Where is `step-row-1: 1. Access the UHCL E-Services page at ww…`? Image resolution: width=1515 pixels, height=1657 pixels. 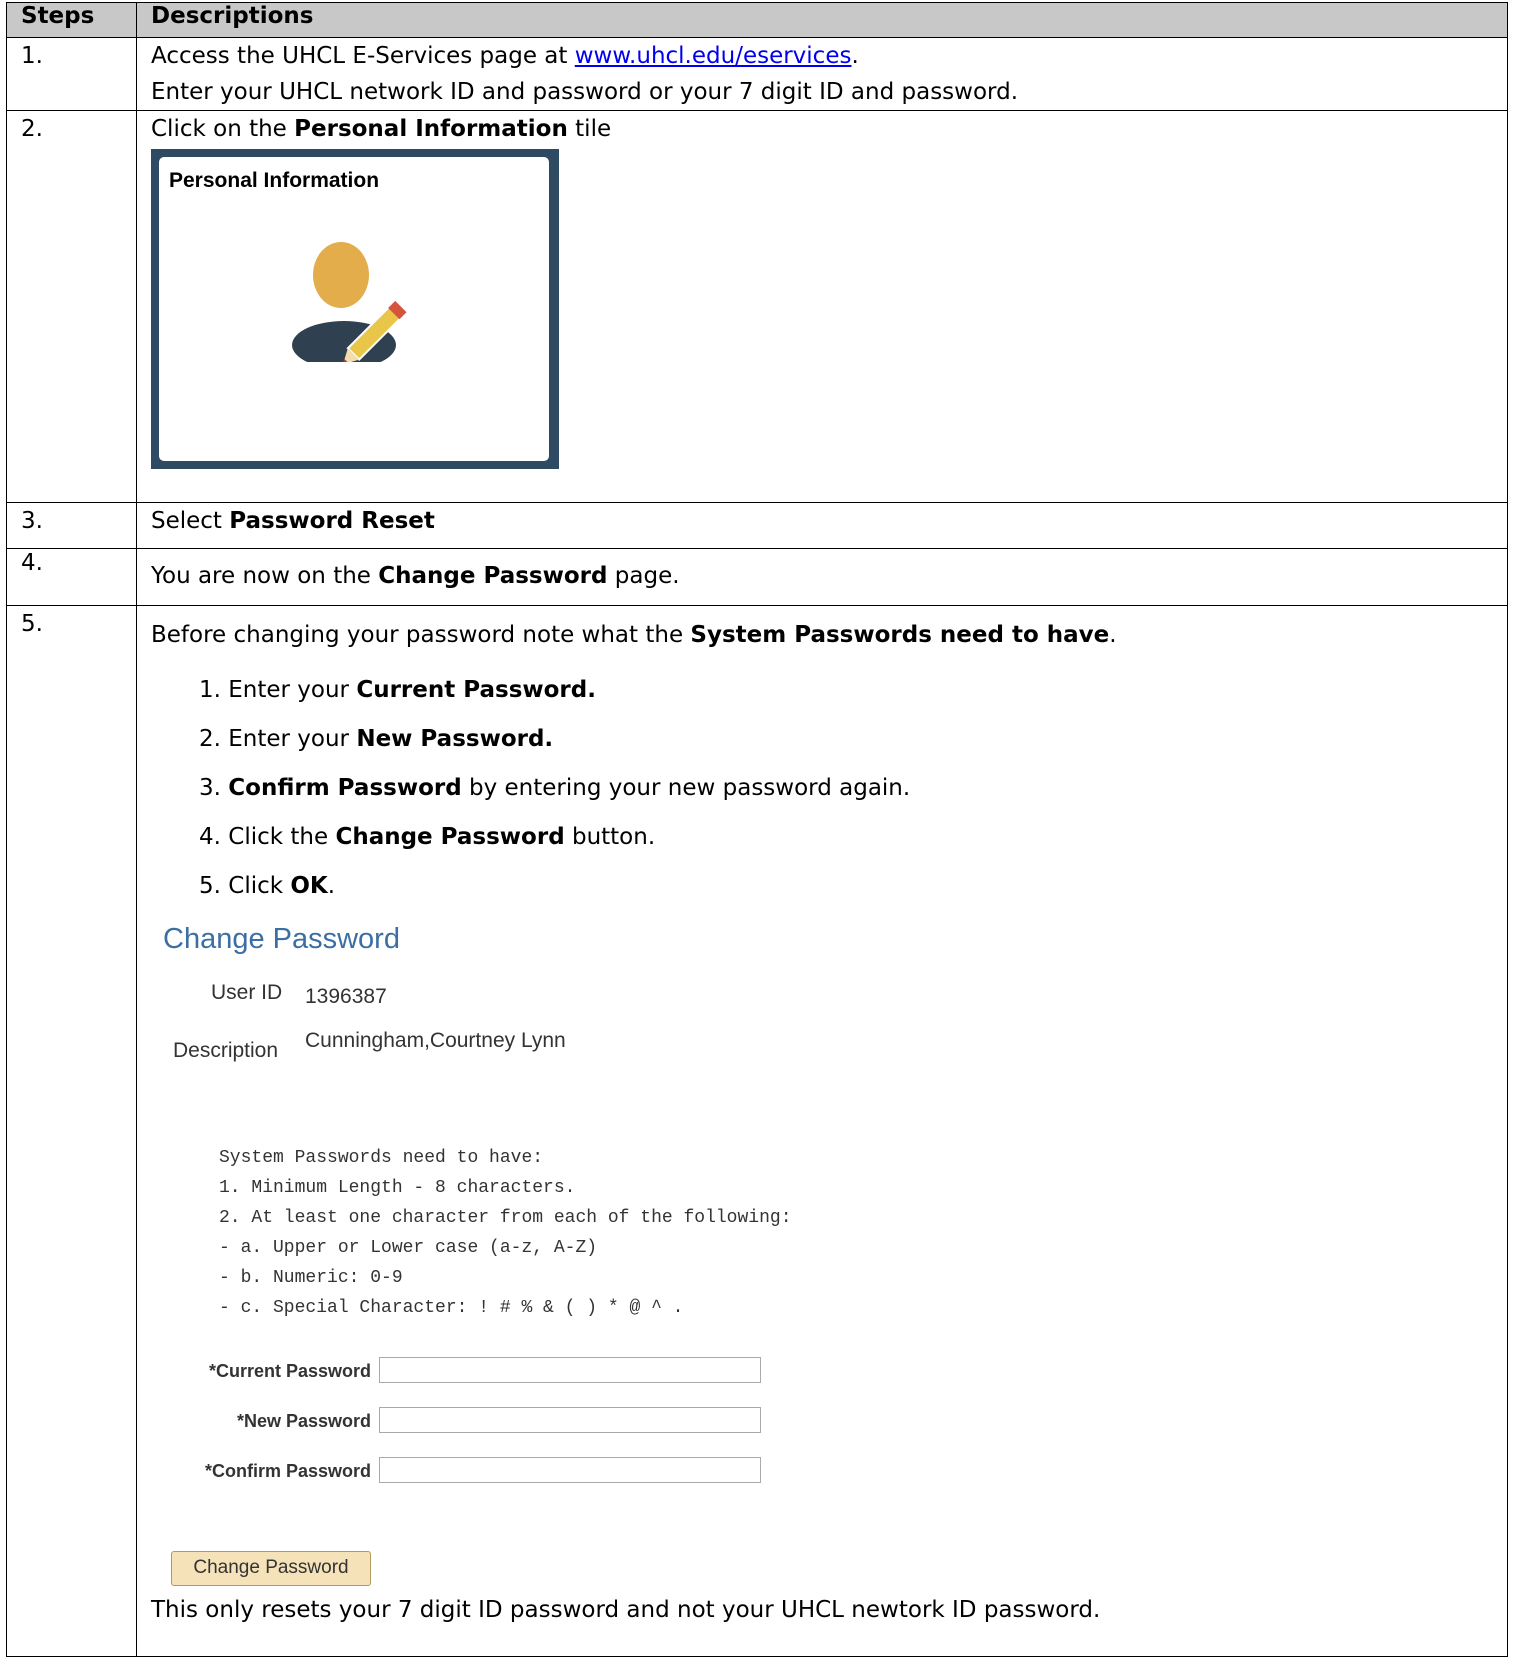
step-row-1: 1. Access the UHCL E-Services page at ww… is located at coordinates (757, 74).